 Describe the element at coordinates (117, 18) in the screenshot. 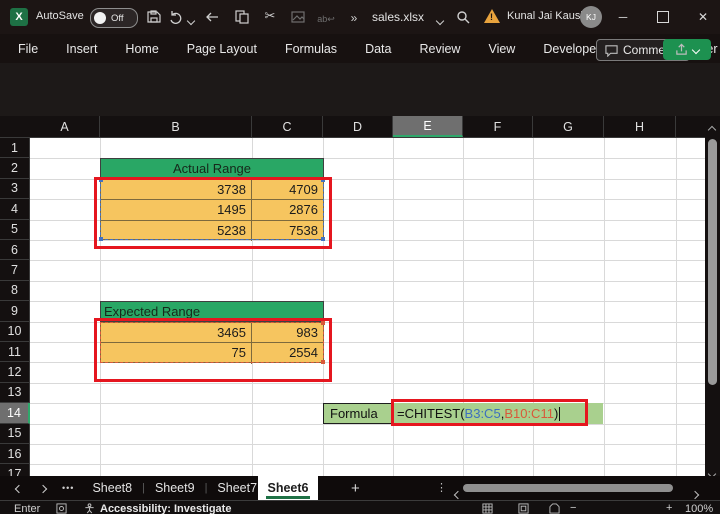

I see `autosave-state: Off` at that location.